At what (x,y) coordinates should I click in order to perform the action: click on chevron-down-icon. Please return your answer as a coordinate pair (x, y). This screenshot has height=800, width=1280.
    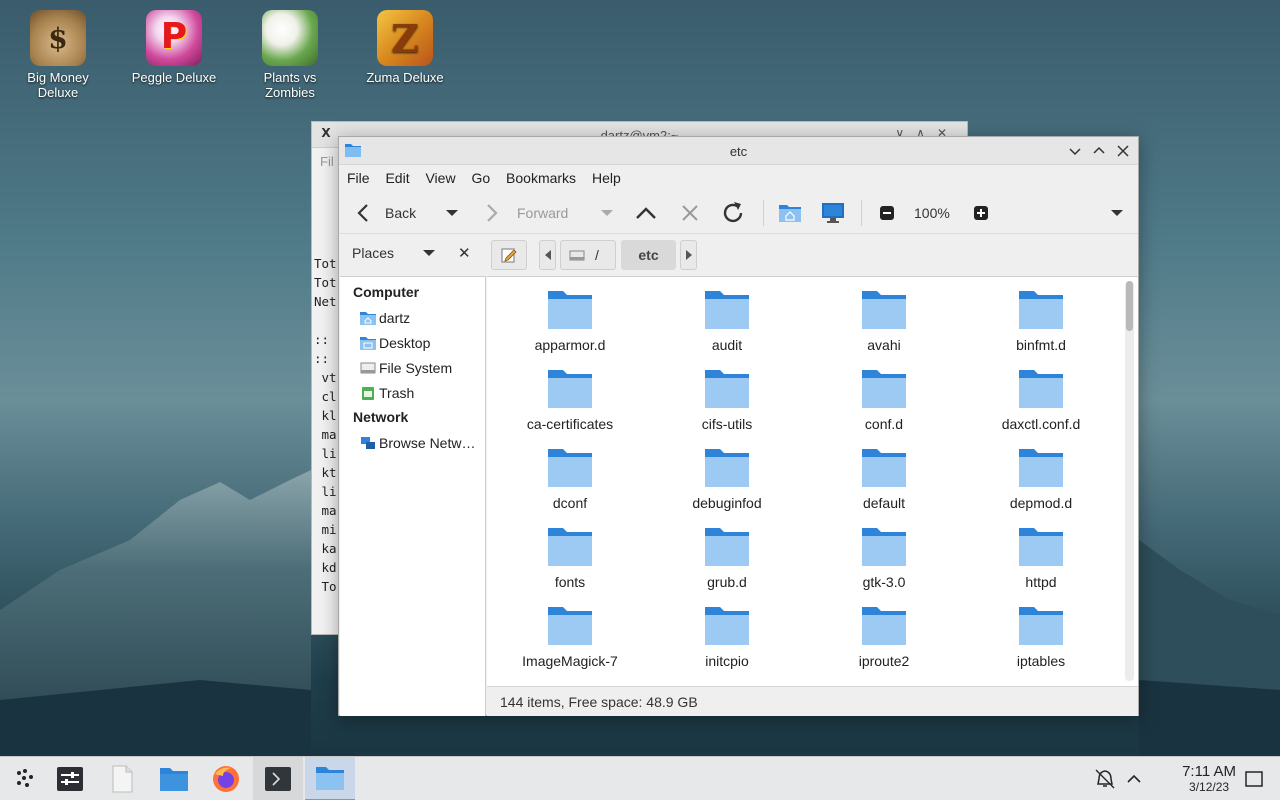
    Looking at the image, I should click on (1075, 152).